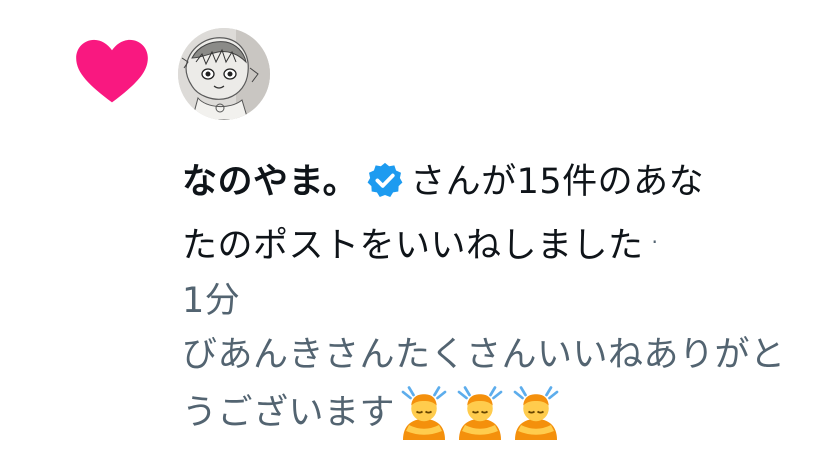 The width and height of the screenshot is (834, 469). Describe the element at coordinates (413, 246) in the screenshot. I see `action-text-2: たのポストをいいねしました` at that location.